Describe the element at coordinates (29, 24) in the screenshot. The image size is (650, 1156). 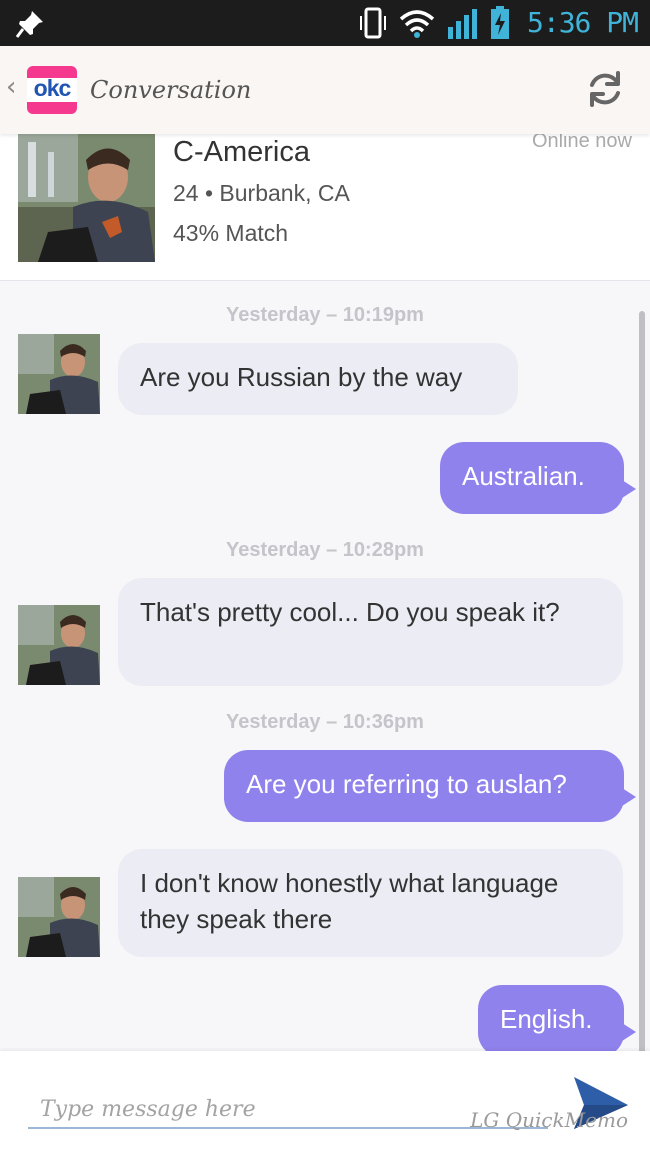
I see `pin-icon` at that location.